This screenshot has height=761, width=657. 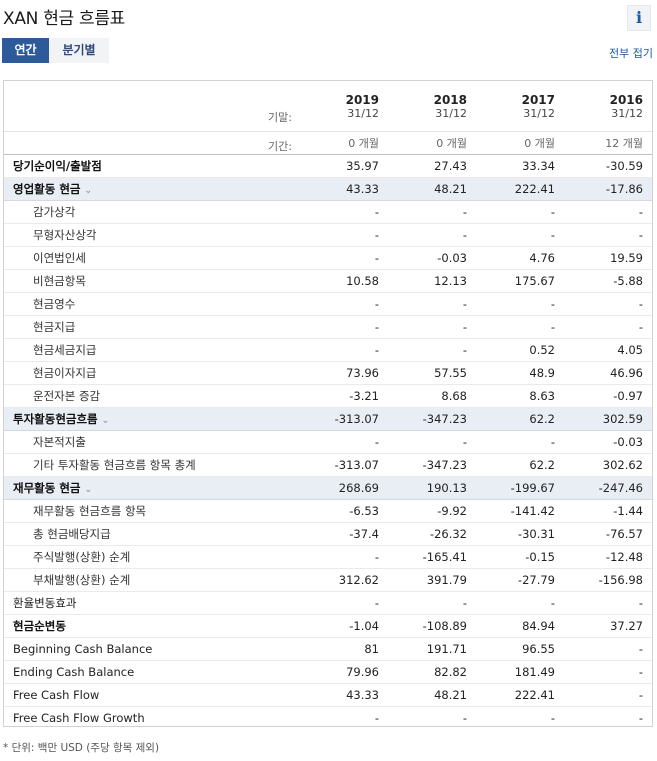 I want to click on table-cell: -0.03, so click(x=608, y=442).